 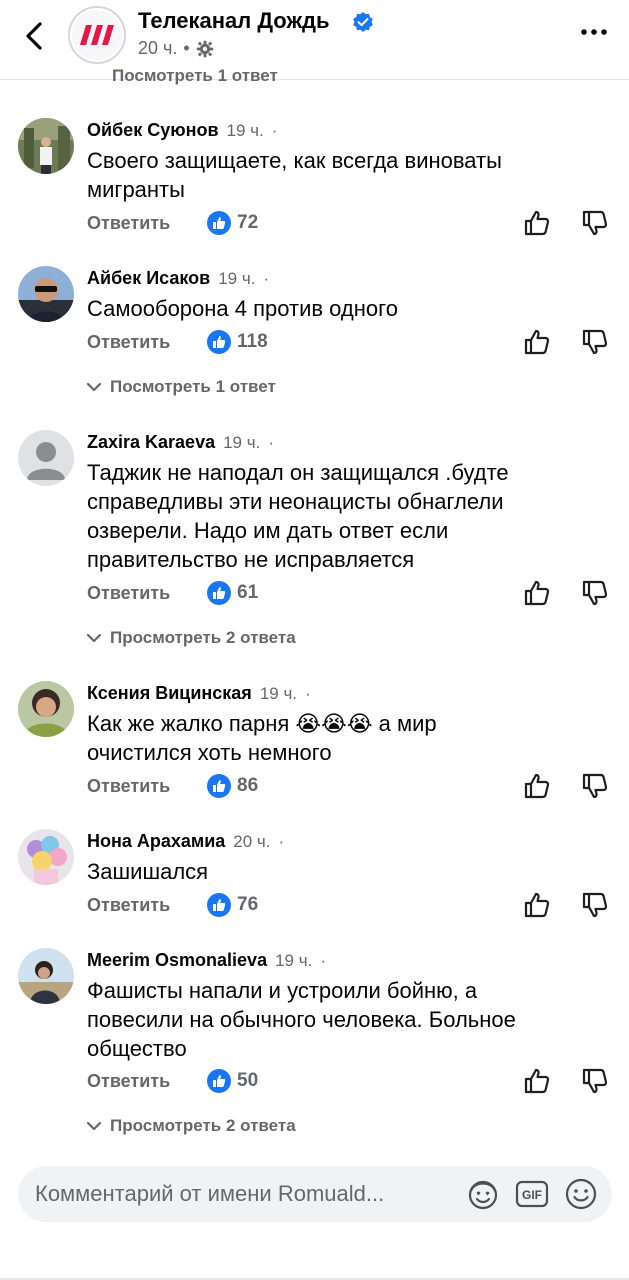 I want to click on comment-header: Нона Арахамиа 20 ч. ·, so click(x=185, y=841).